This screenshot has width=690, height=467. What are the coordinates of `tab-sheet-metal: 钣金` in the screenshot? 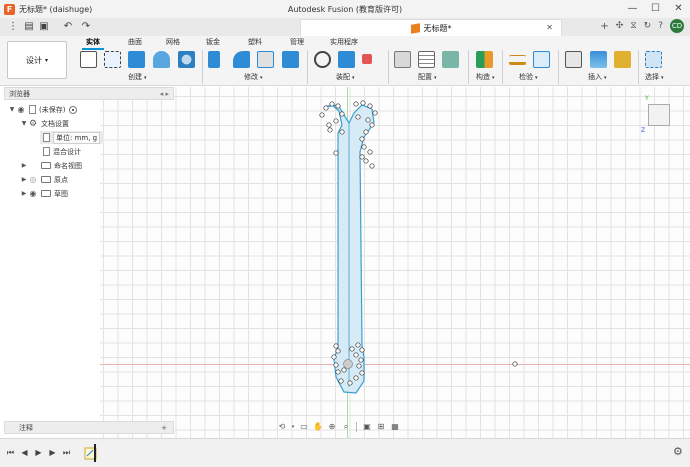 It's located at (213, 42).